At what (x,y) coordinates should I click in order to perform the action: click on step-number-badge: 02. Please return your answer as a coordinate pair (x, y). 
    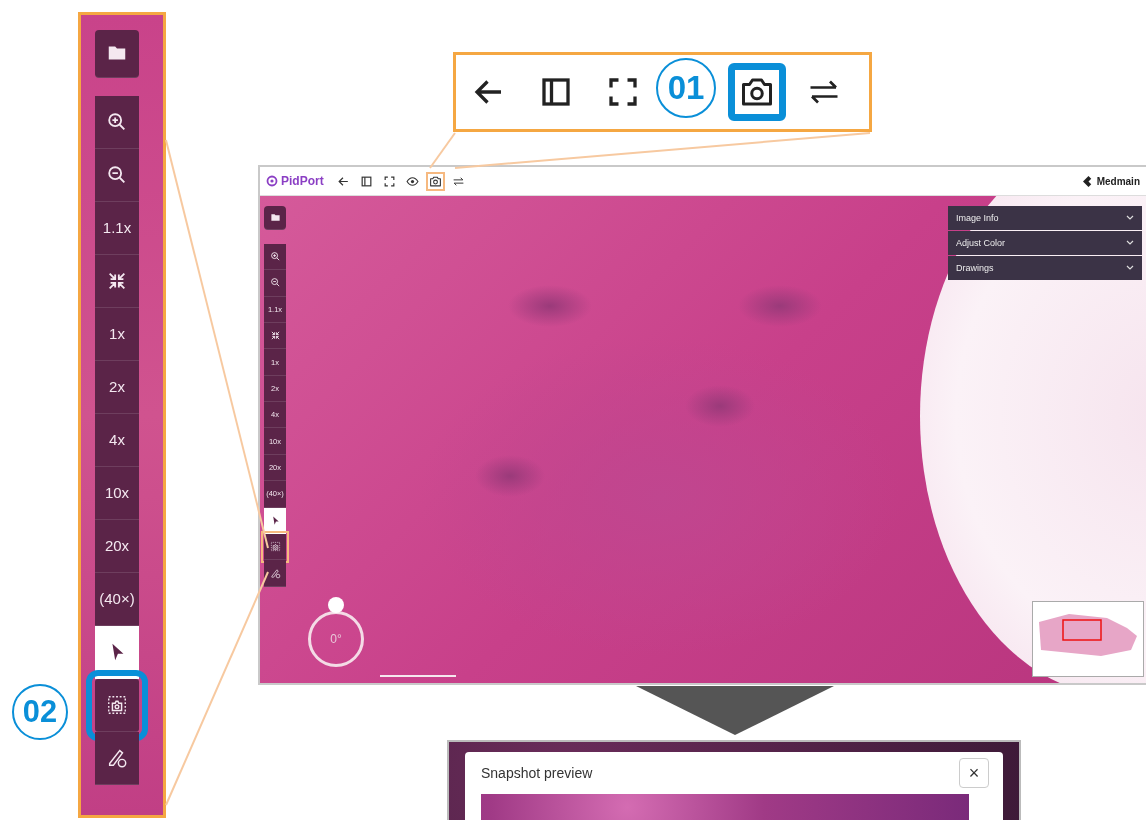
    Looking at the image, I should click on (40, 712).